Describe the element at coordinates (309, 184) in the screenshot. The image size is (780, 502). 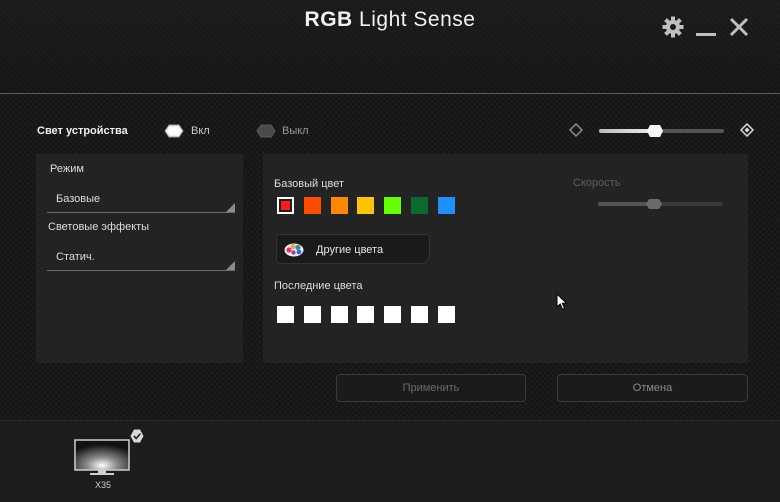
I see `base-color-label: Базовый цвет` at that location.